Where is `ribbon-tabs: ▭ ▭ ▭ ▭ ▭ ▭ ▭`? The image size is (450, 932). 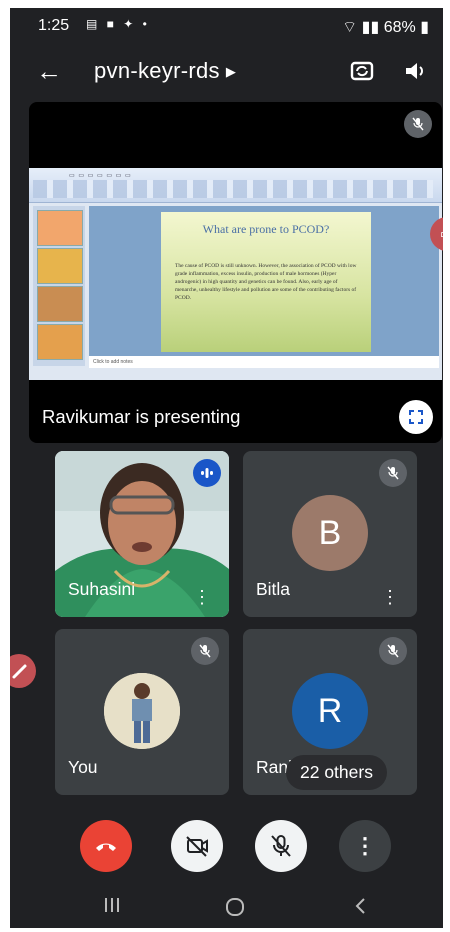
ribbon-tabs: ▭ ▭ ▭ ▭ ▭ ▭ ▭ is located at coordinates (100, 176).